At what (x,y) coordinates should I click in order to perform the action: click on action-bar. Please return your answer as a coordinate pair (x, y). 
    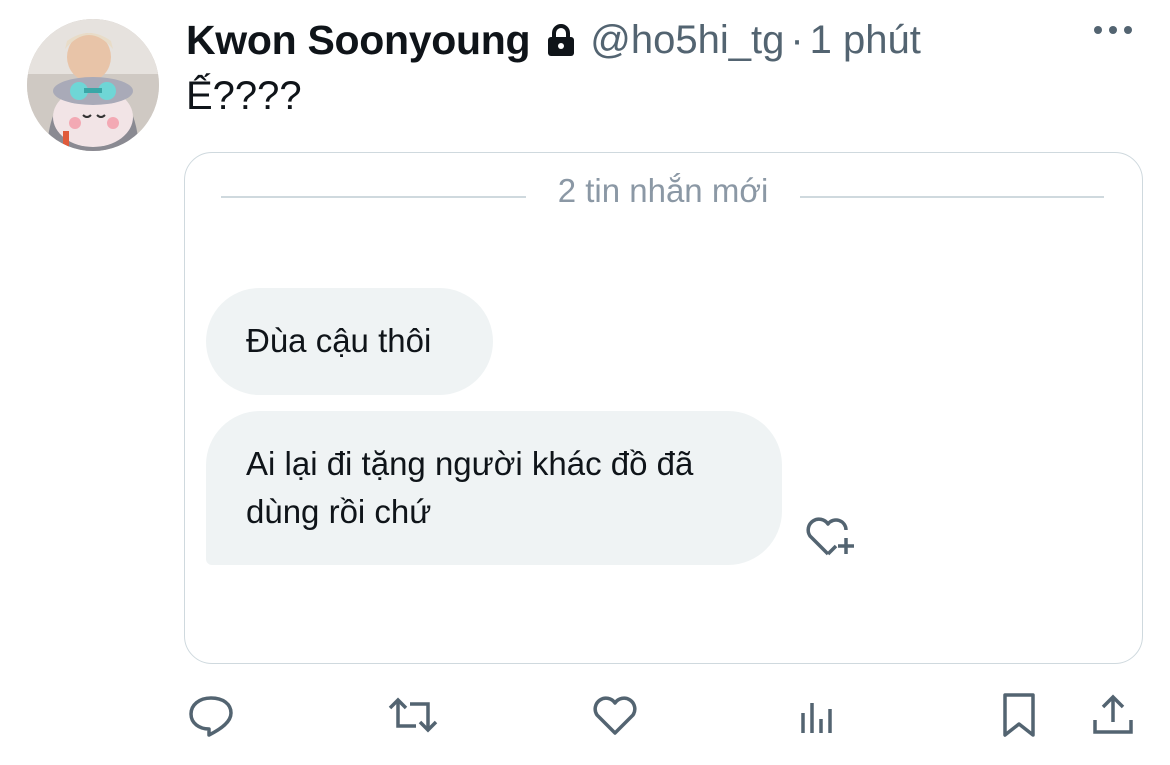
    Looking at the image, I should click on (585, 715).